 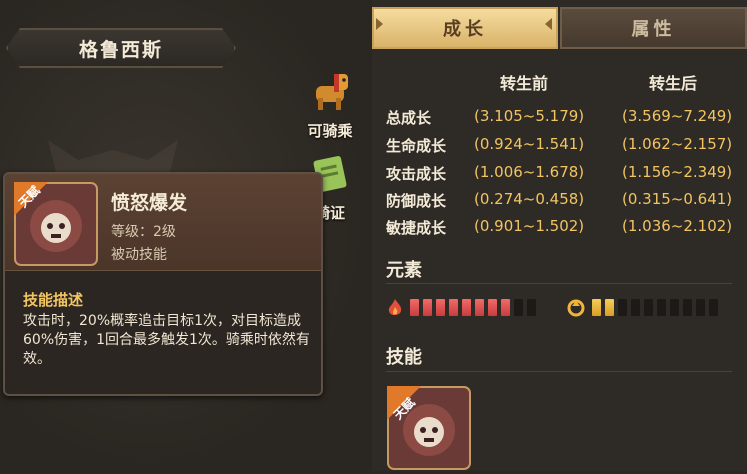 What do you see at coordinates (395, 307) in the screenshot?
I see `fire-icon` at bounding box center [395, 307].